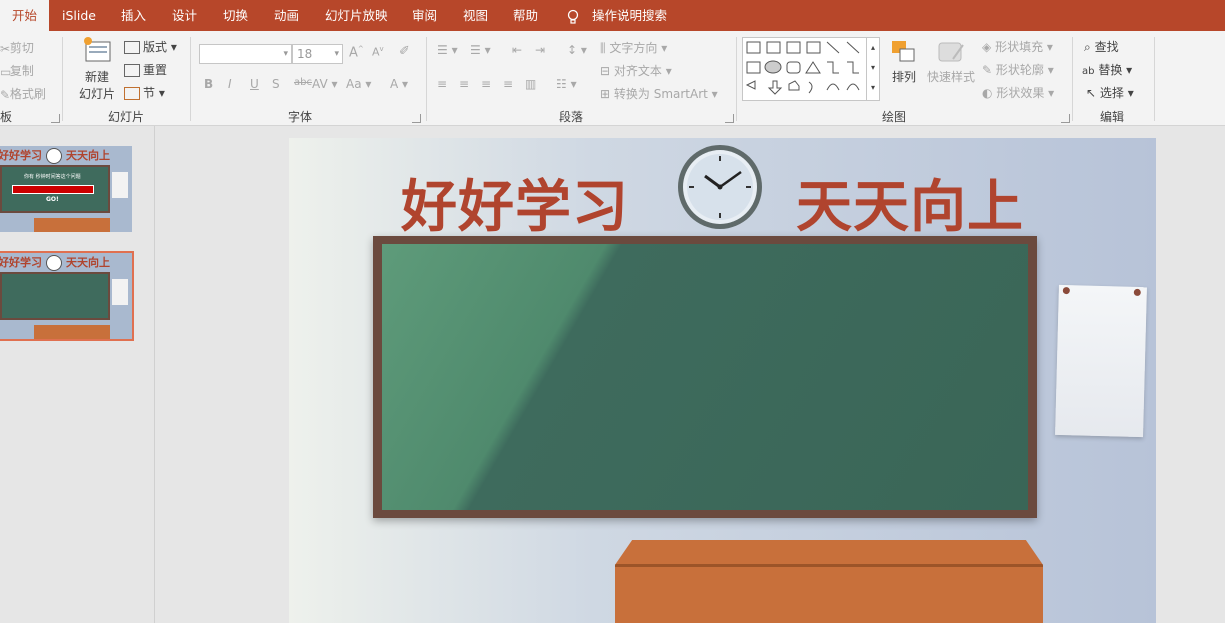  Describe the element at coordinates (358, 84) in the screenshot. I see `change-case-button: Aa ▾` at that location.